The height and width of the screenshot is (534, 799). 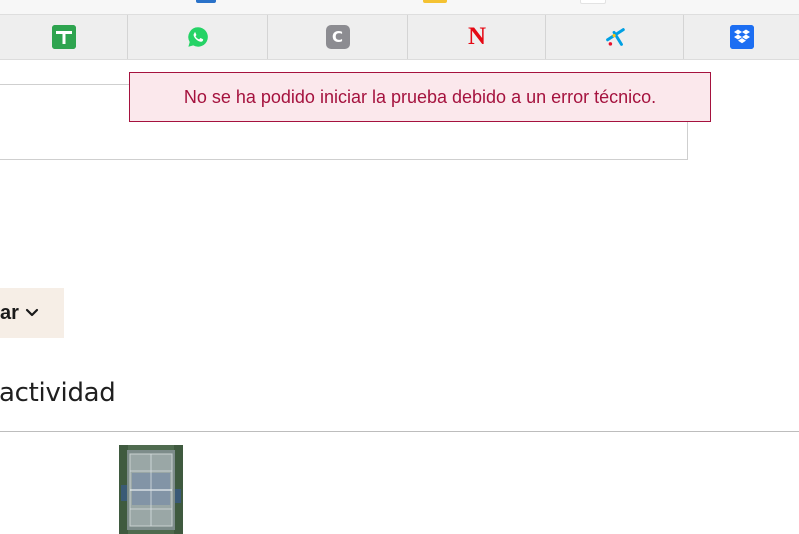 I want to click on whatsapp-shortcut, so click(x=198, y=37).